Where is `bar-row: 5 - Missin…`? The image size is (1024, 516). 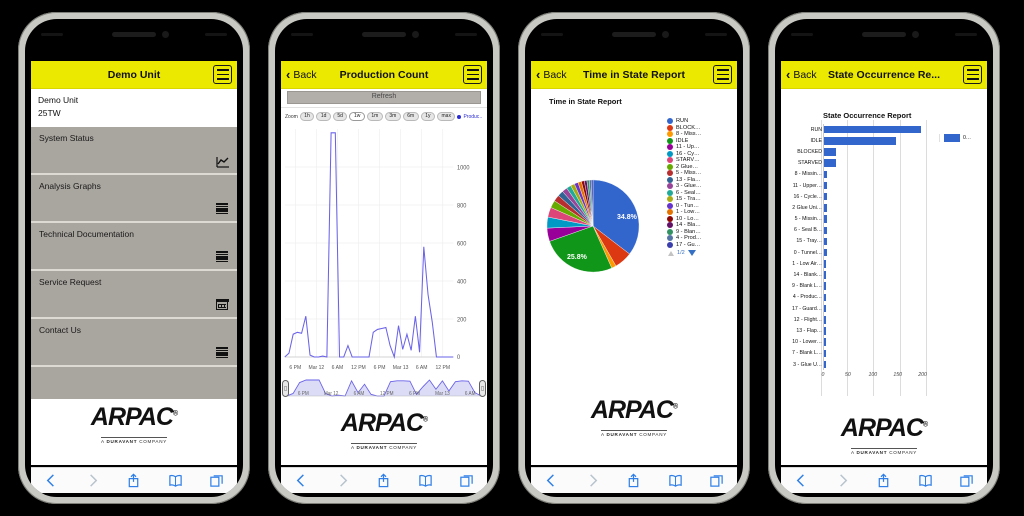 bar-row: 5 - Missin… is located at coordinates (865, 219).